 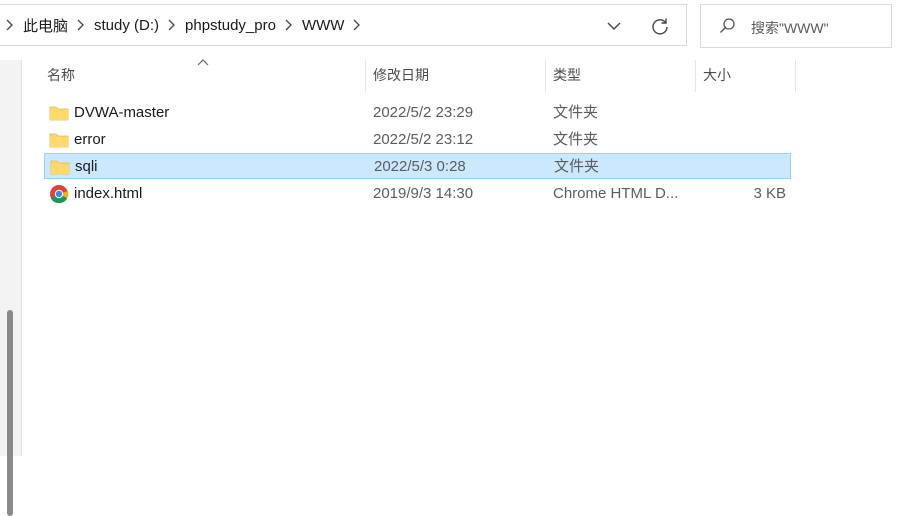 What do you see at coordinates (423, 193) in the screenshot?
I see `file-date: 2019/9/3 14:30` at bounding box center [423, 193].